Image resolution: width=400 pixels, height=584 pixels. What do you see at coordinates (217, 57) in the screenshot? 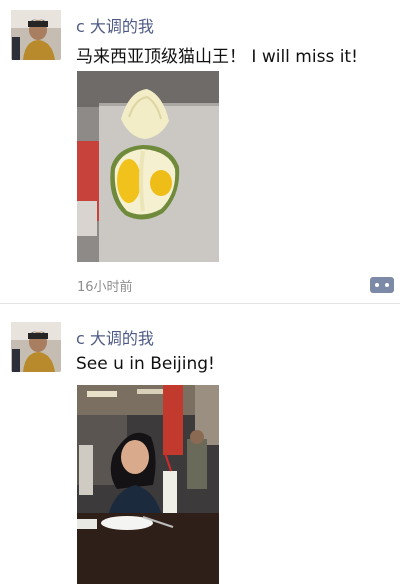
I see `post-text: 马来西亚顶级猫山王！ I will miss it!` at bounding box center [217, 57].